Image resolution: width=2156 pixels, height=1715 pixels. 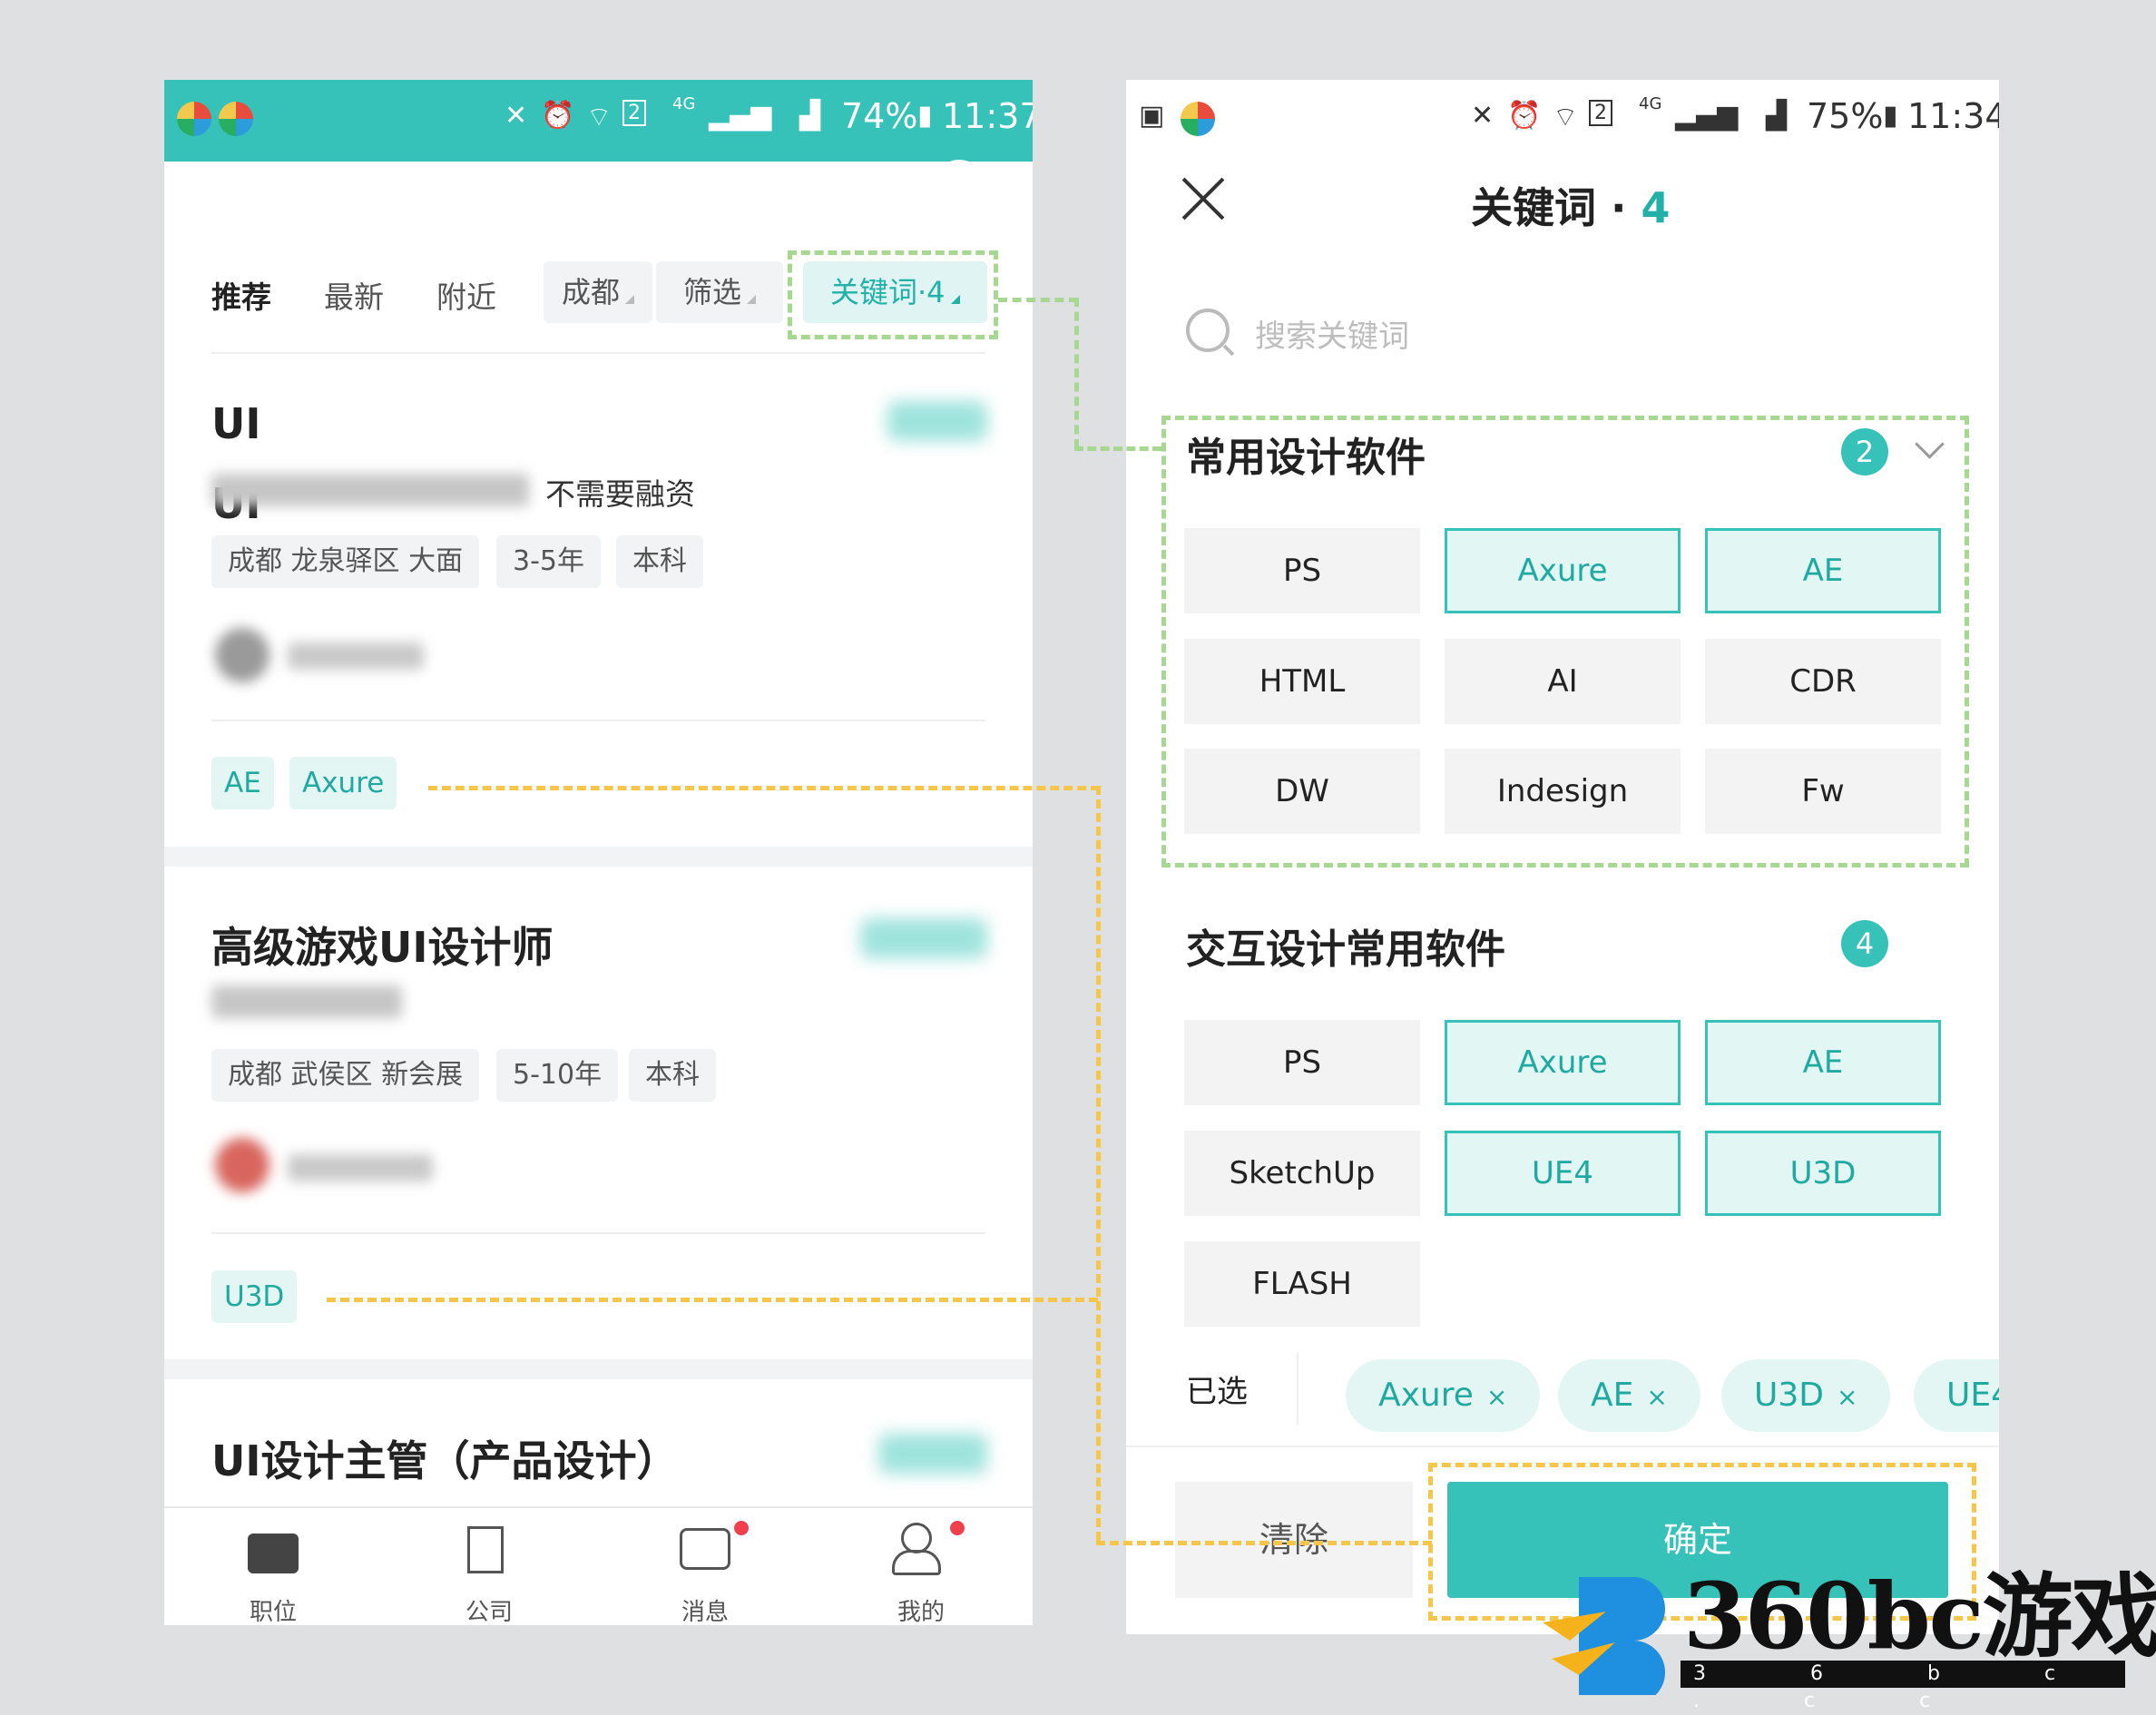 What do you see at coordinates (345, 561) in the screenshot?
I see `location-tag: 成都 龙泉驿区 大面` at bounding box center [345, 561].